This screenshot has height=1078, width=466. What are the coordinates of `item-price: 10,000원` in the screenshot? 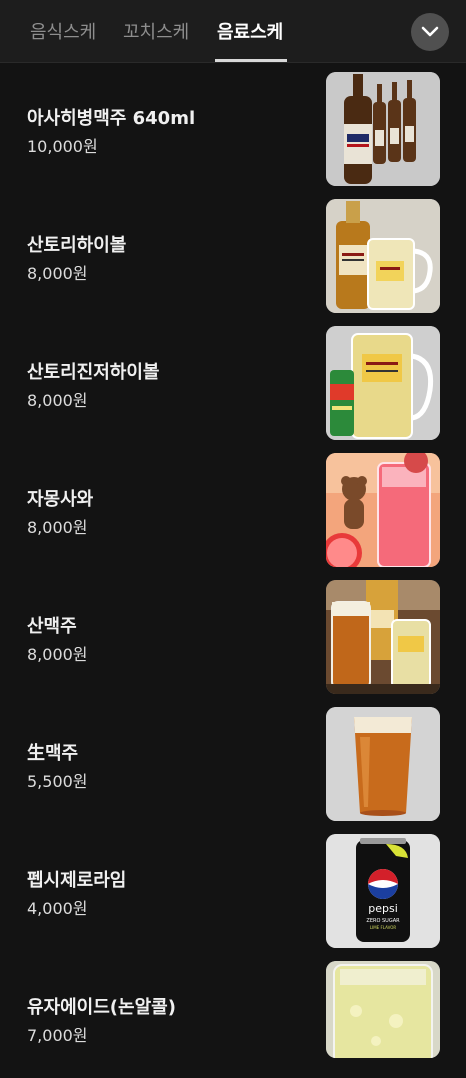 It's located at (62, 146).